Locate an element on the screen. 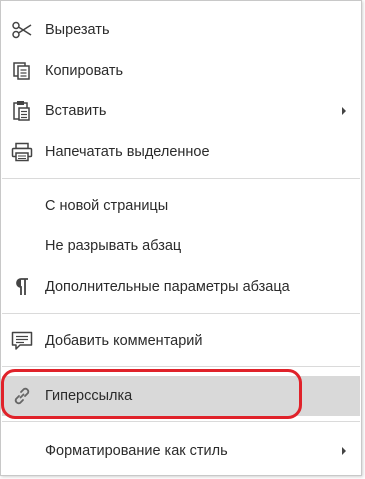 The image size is (365, 479). menu-item-label: С новой страницы is located at coordinates (107, 206).